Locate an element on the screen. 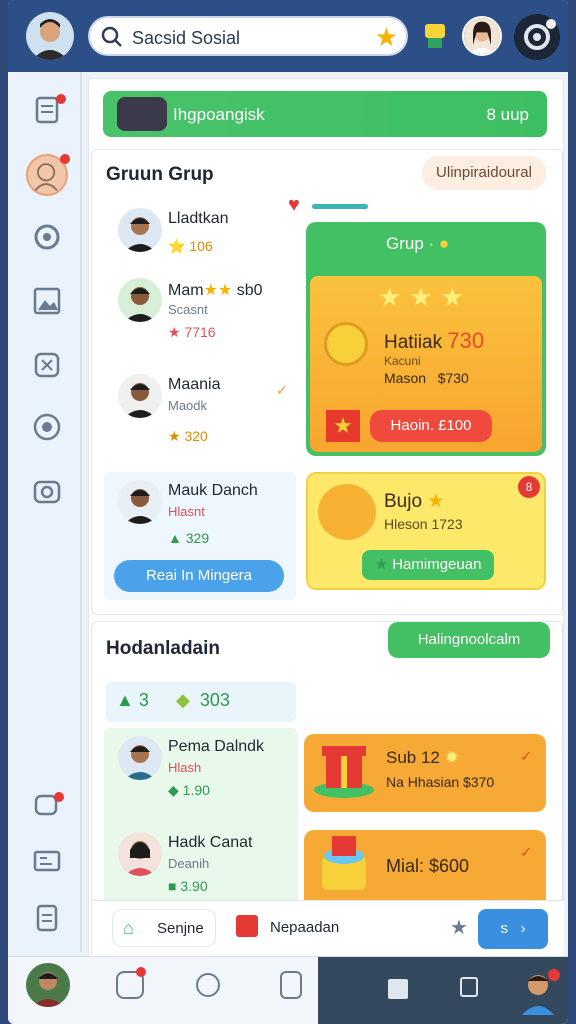 This screenshot has width=576, height=1024. member-row: Pema Dalndk Hlash ◆ 1.90 is located at coordinates (199, 769).